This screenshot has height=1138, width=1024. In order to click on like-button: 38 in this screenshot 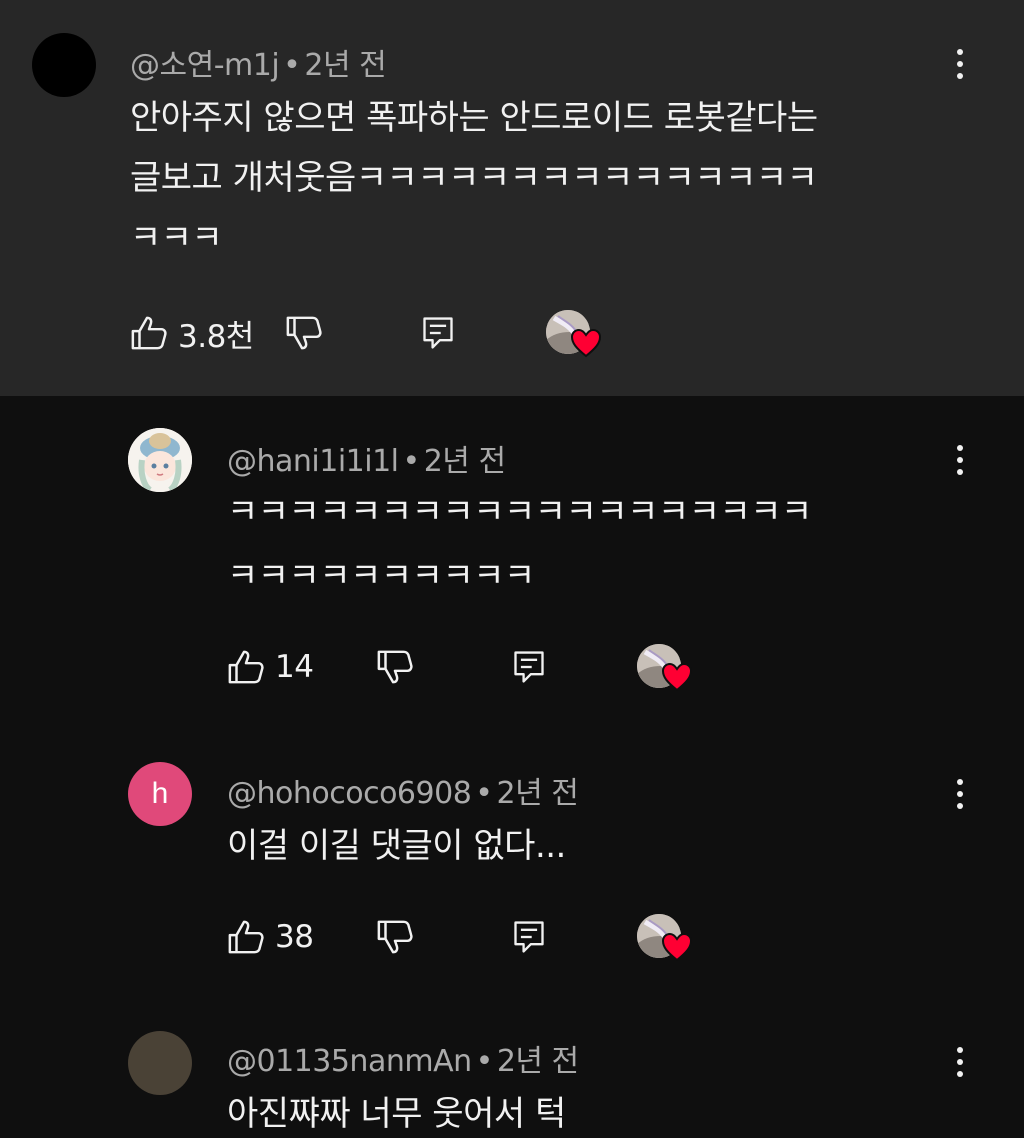, I will do `click(270, 937)`.